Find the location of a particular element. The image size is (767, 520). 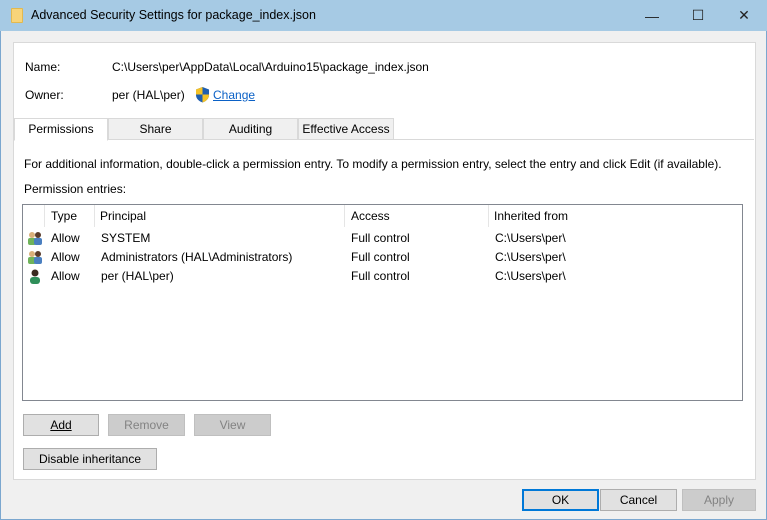

add-label: Add is located at coordinates (61, 425).